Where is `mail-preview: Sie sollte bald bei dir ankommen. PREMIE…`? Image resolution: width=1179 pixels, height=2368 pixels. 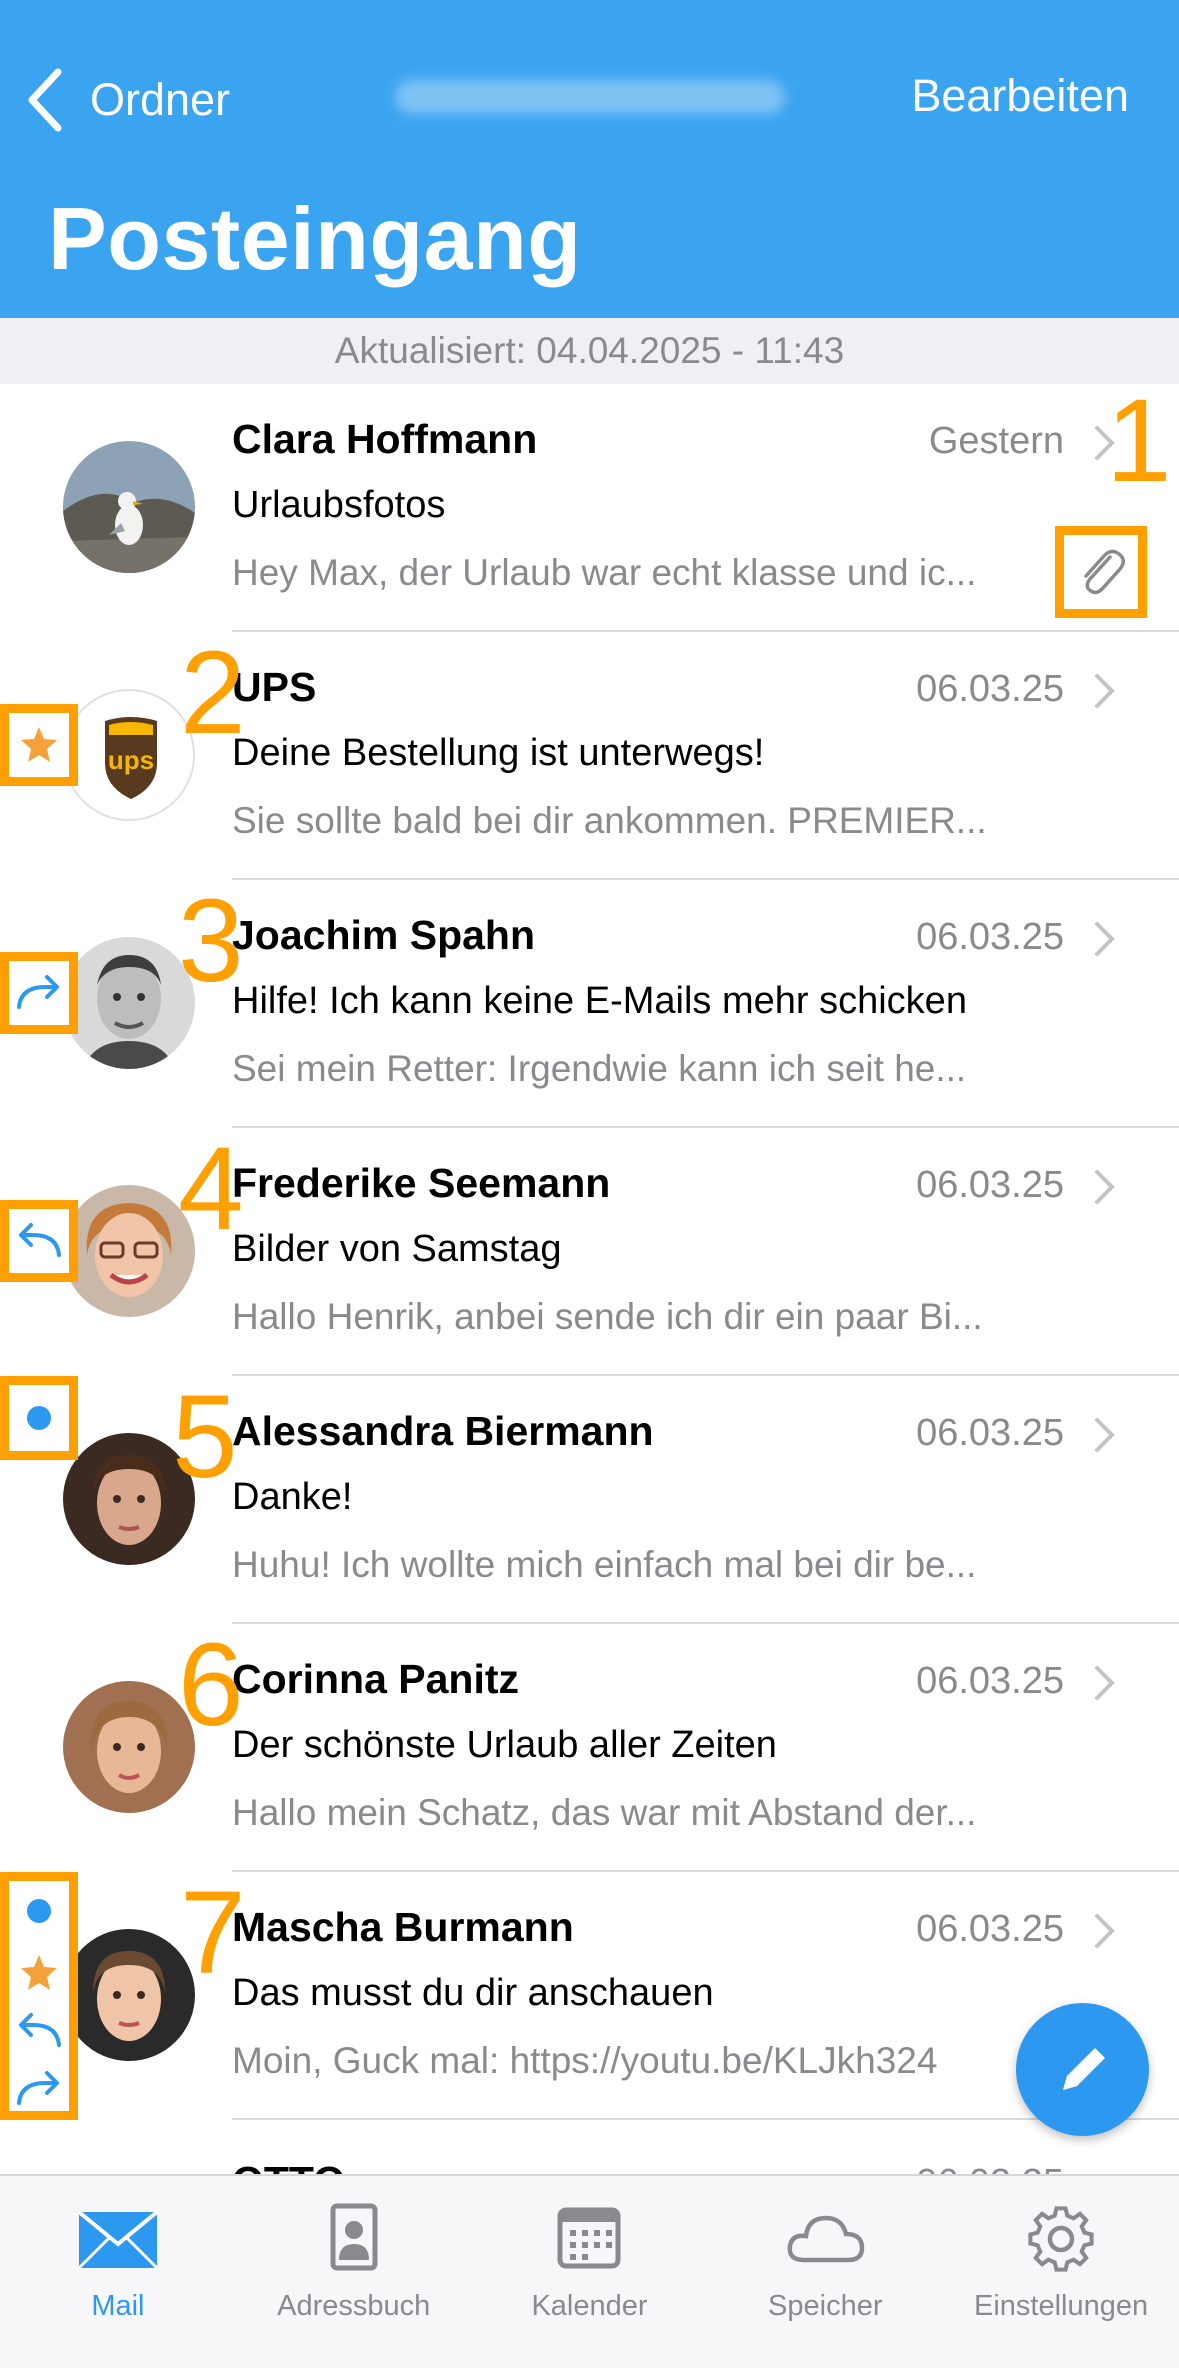
mail-preview: Sie sollte bald bei dir ankommen. PREMIE… is located at coordinates (609, 820).